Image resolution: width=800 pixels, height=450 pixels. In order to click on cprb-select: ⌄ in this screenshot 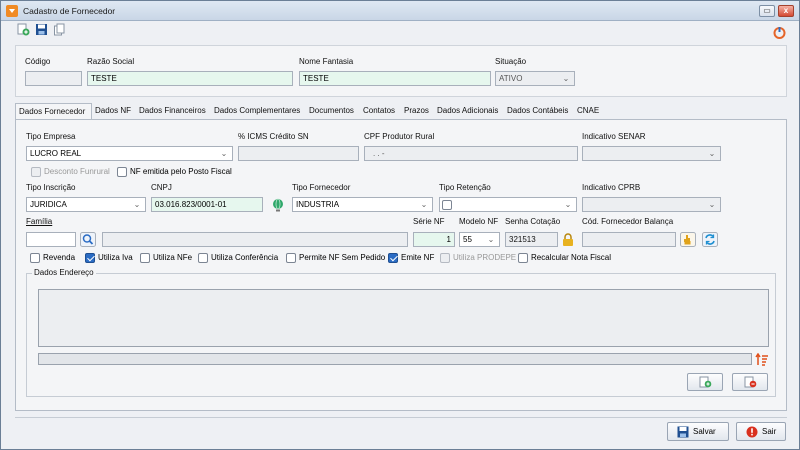, I will do `click(651, 204)`.